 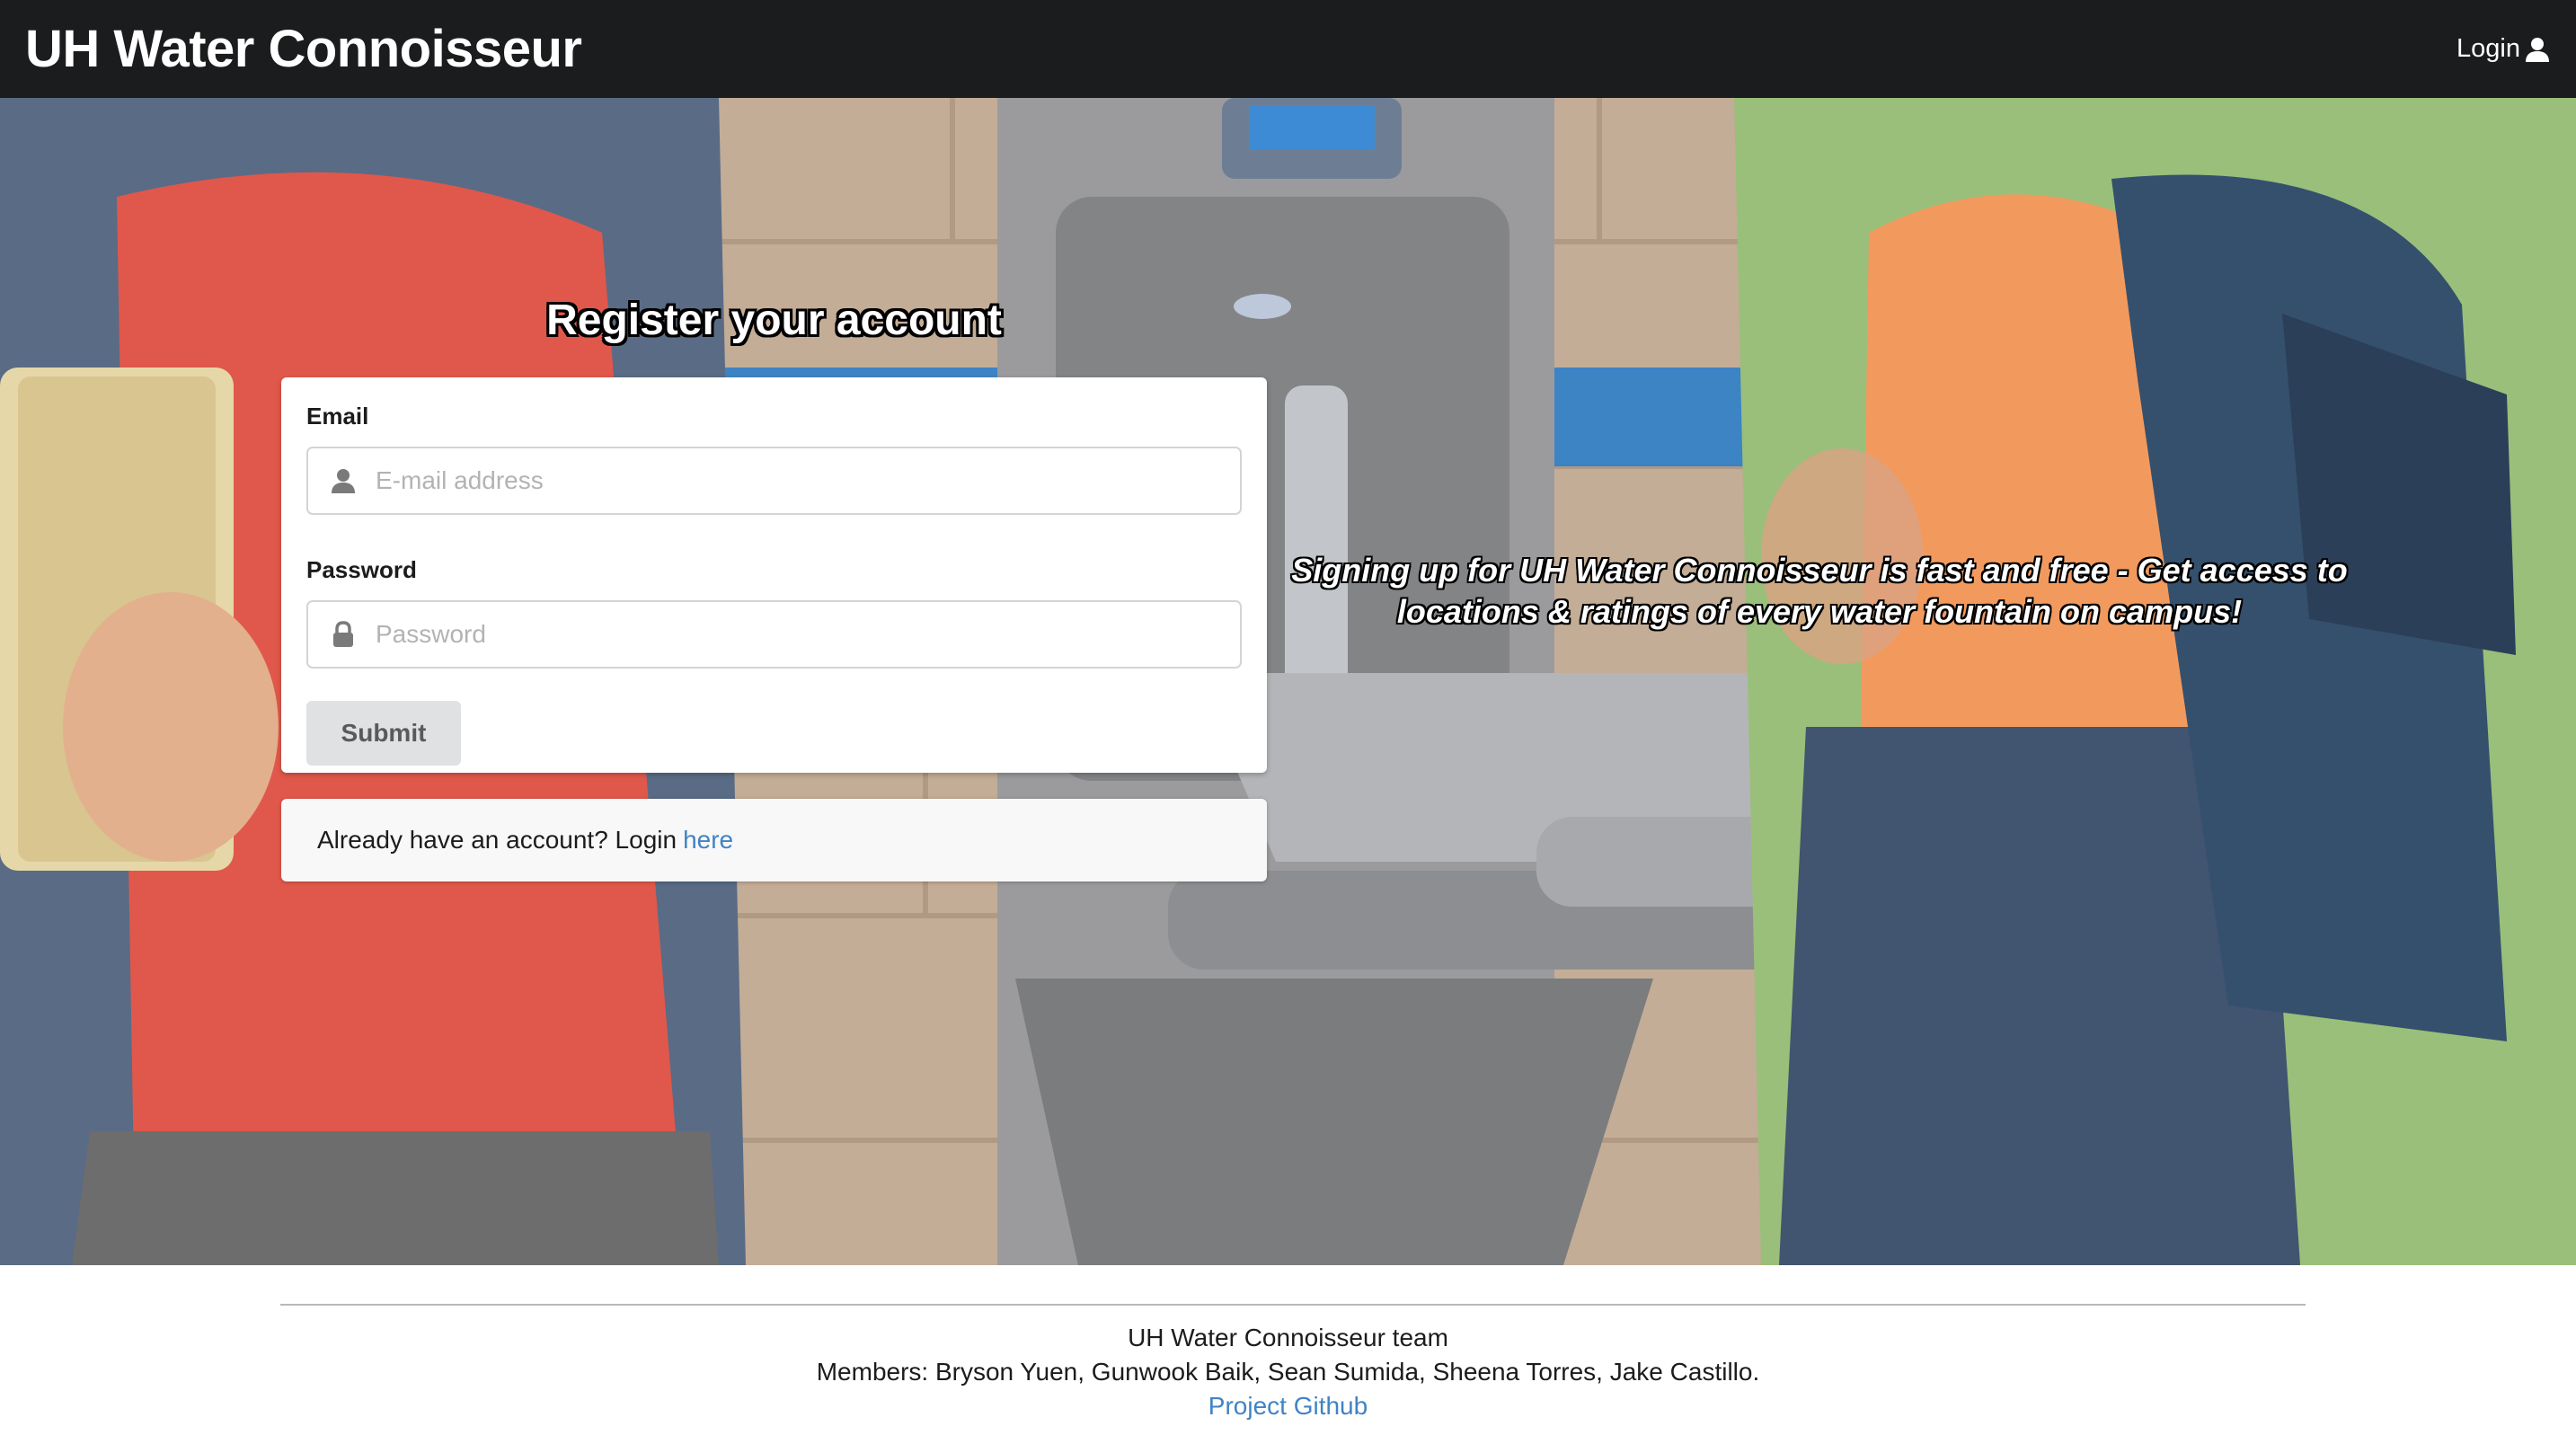 I want to click on email-input, so click(x=774, y=481).